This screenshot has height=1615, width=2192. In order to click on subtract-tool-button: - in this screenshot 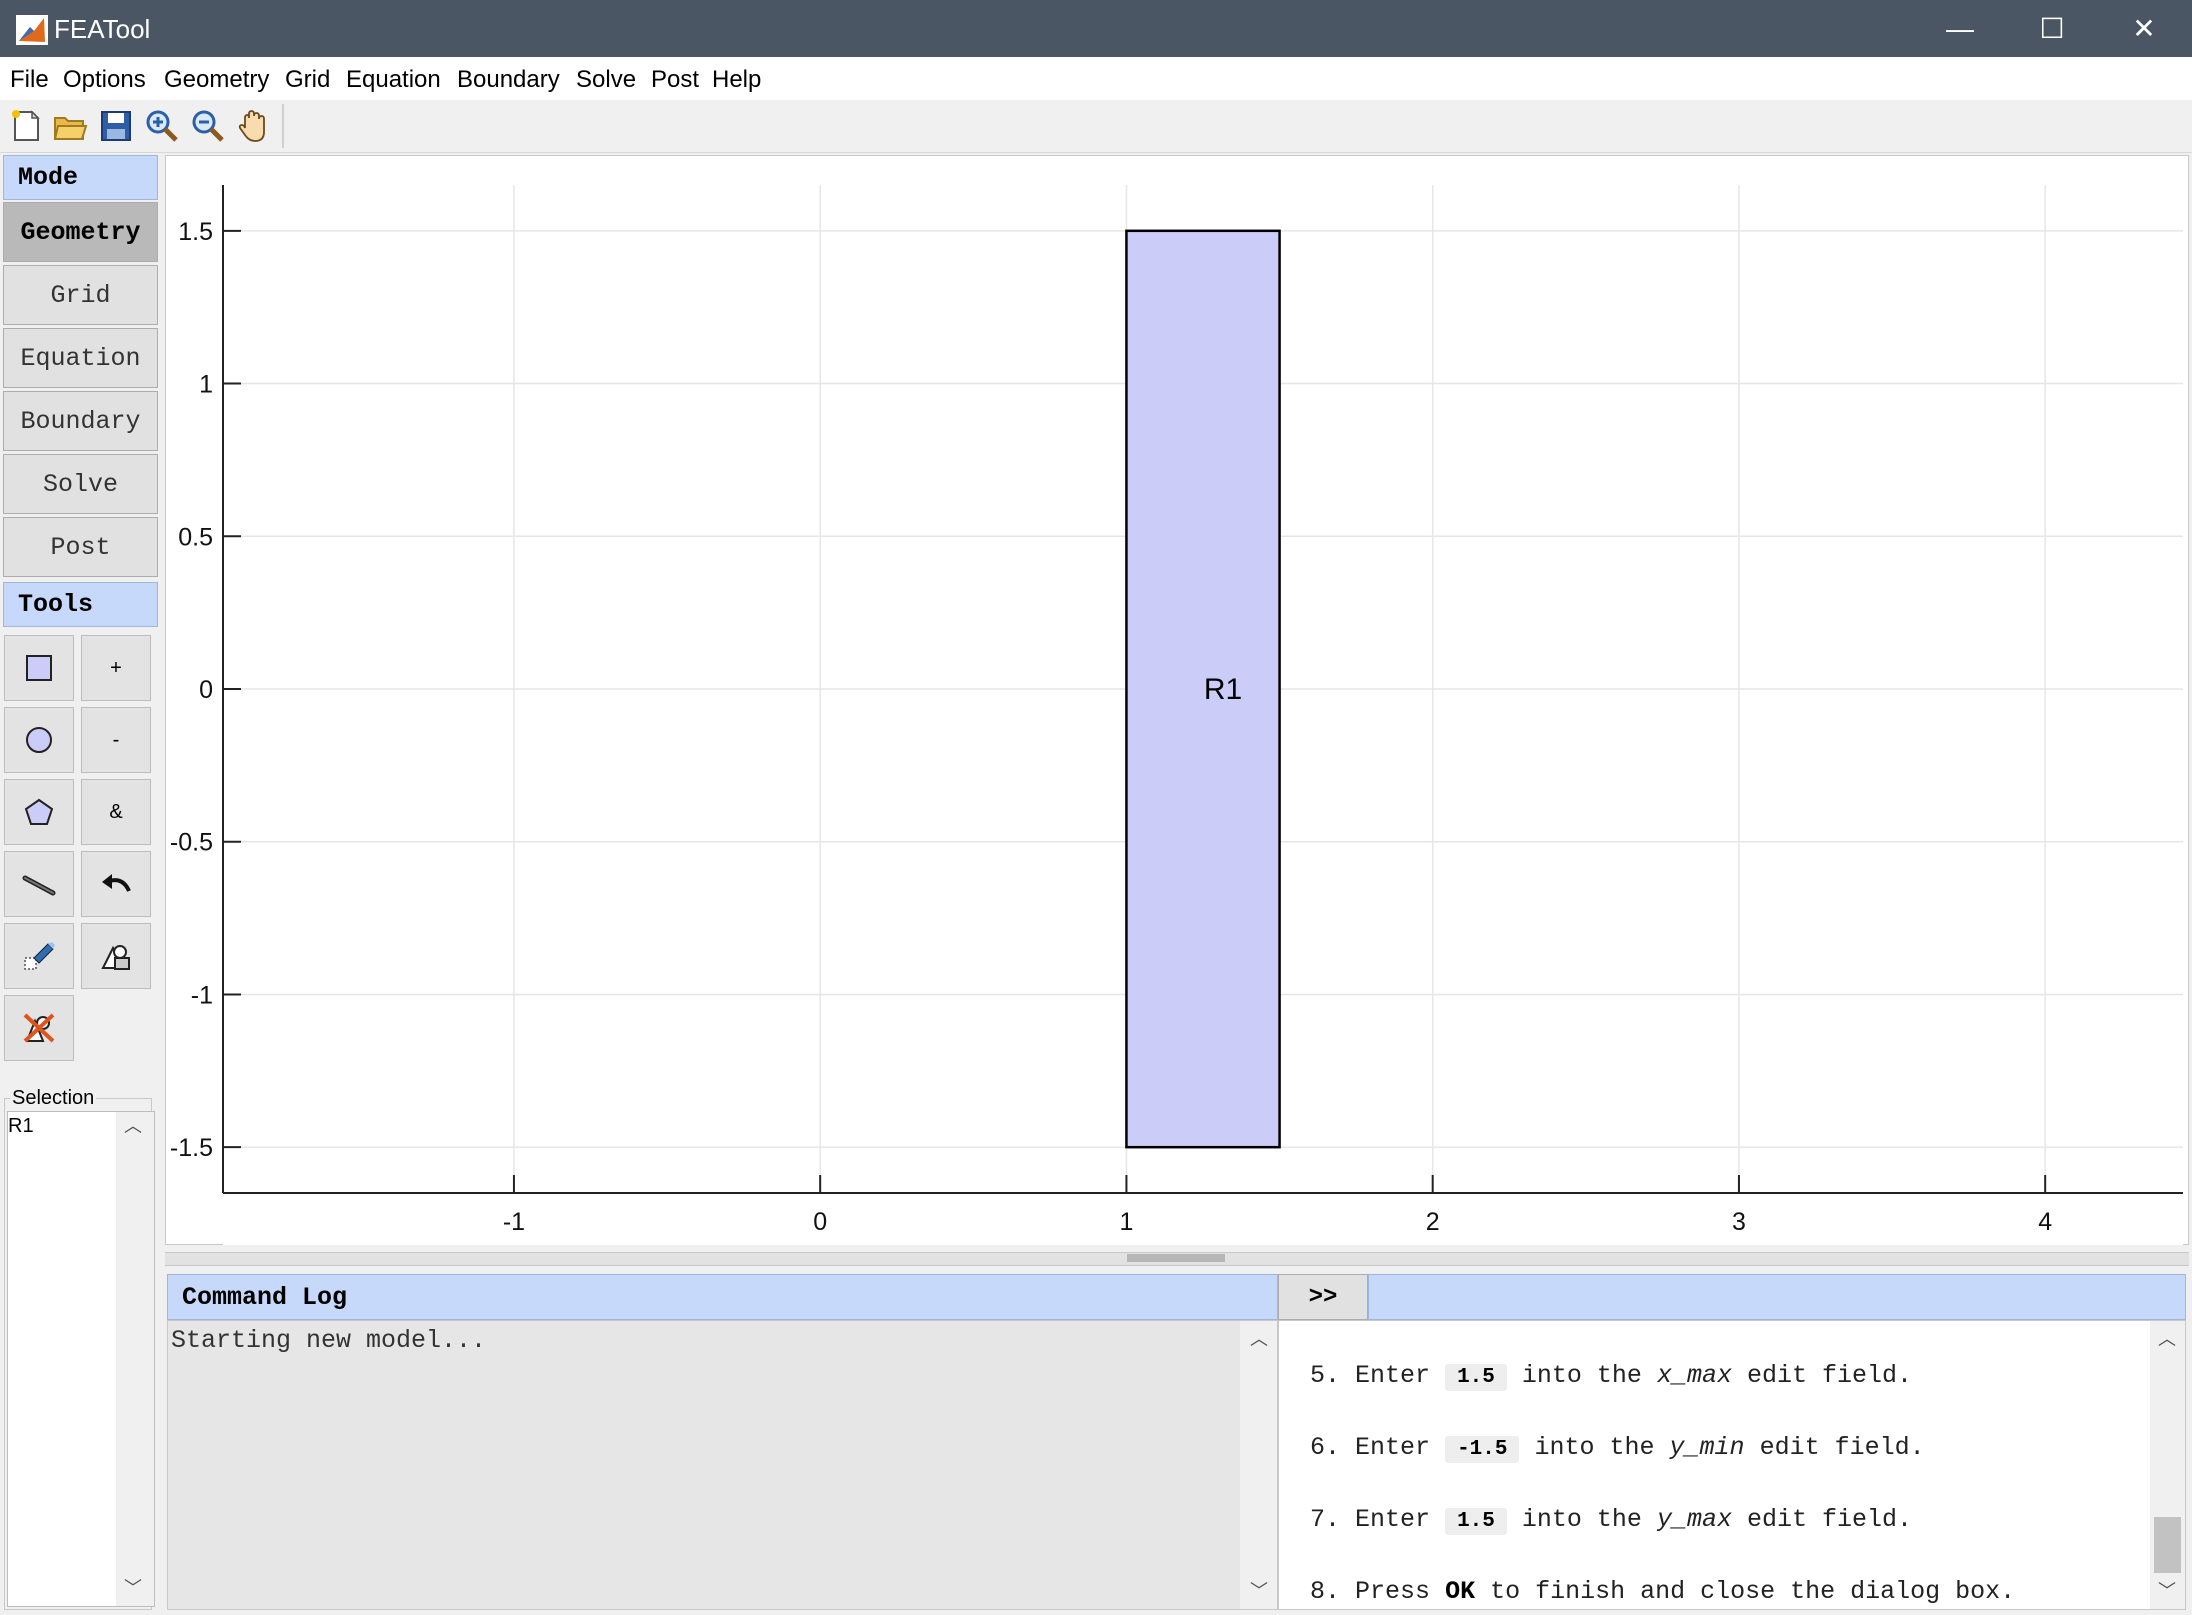, I will do `click(116, 740)`.